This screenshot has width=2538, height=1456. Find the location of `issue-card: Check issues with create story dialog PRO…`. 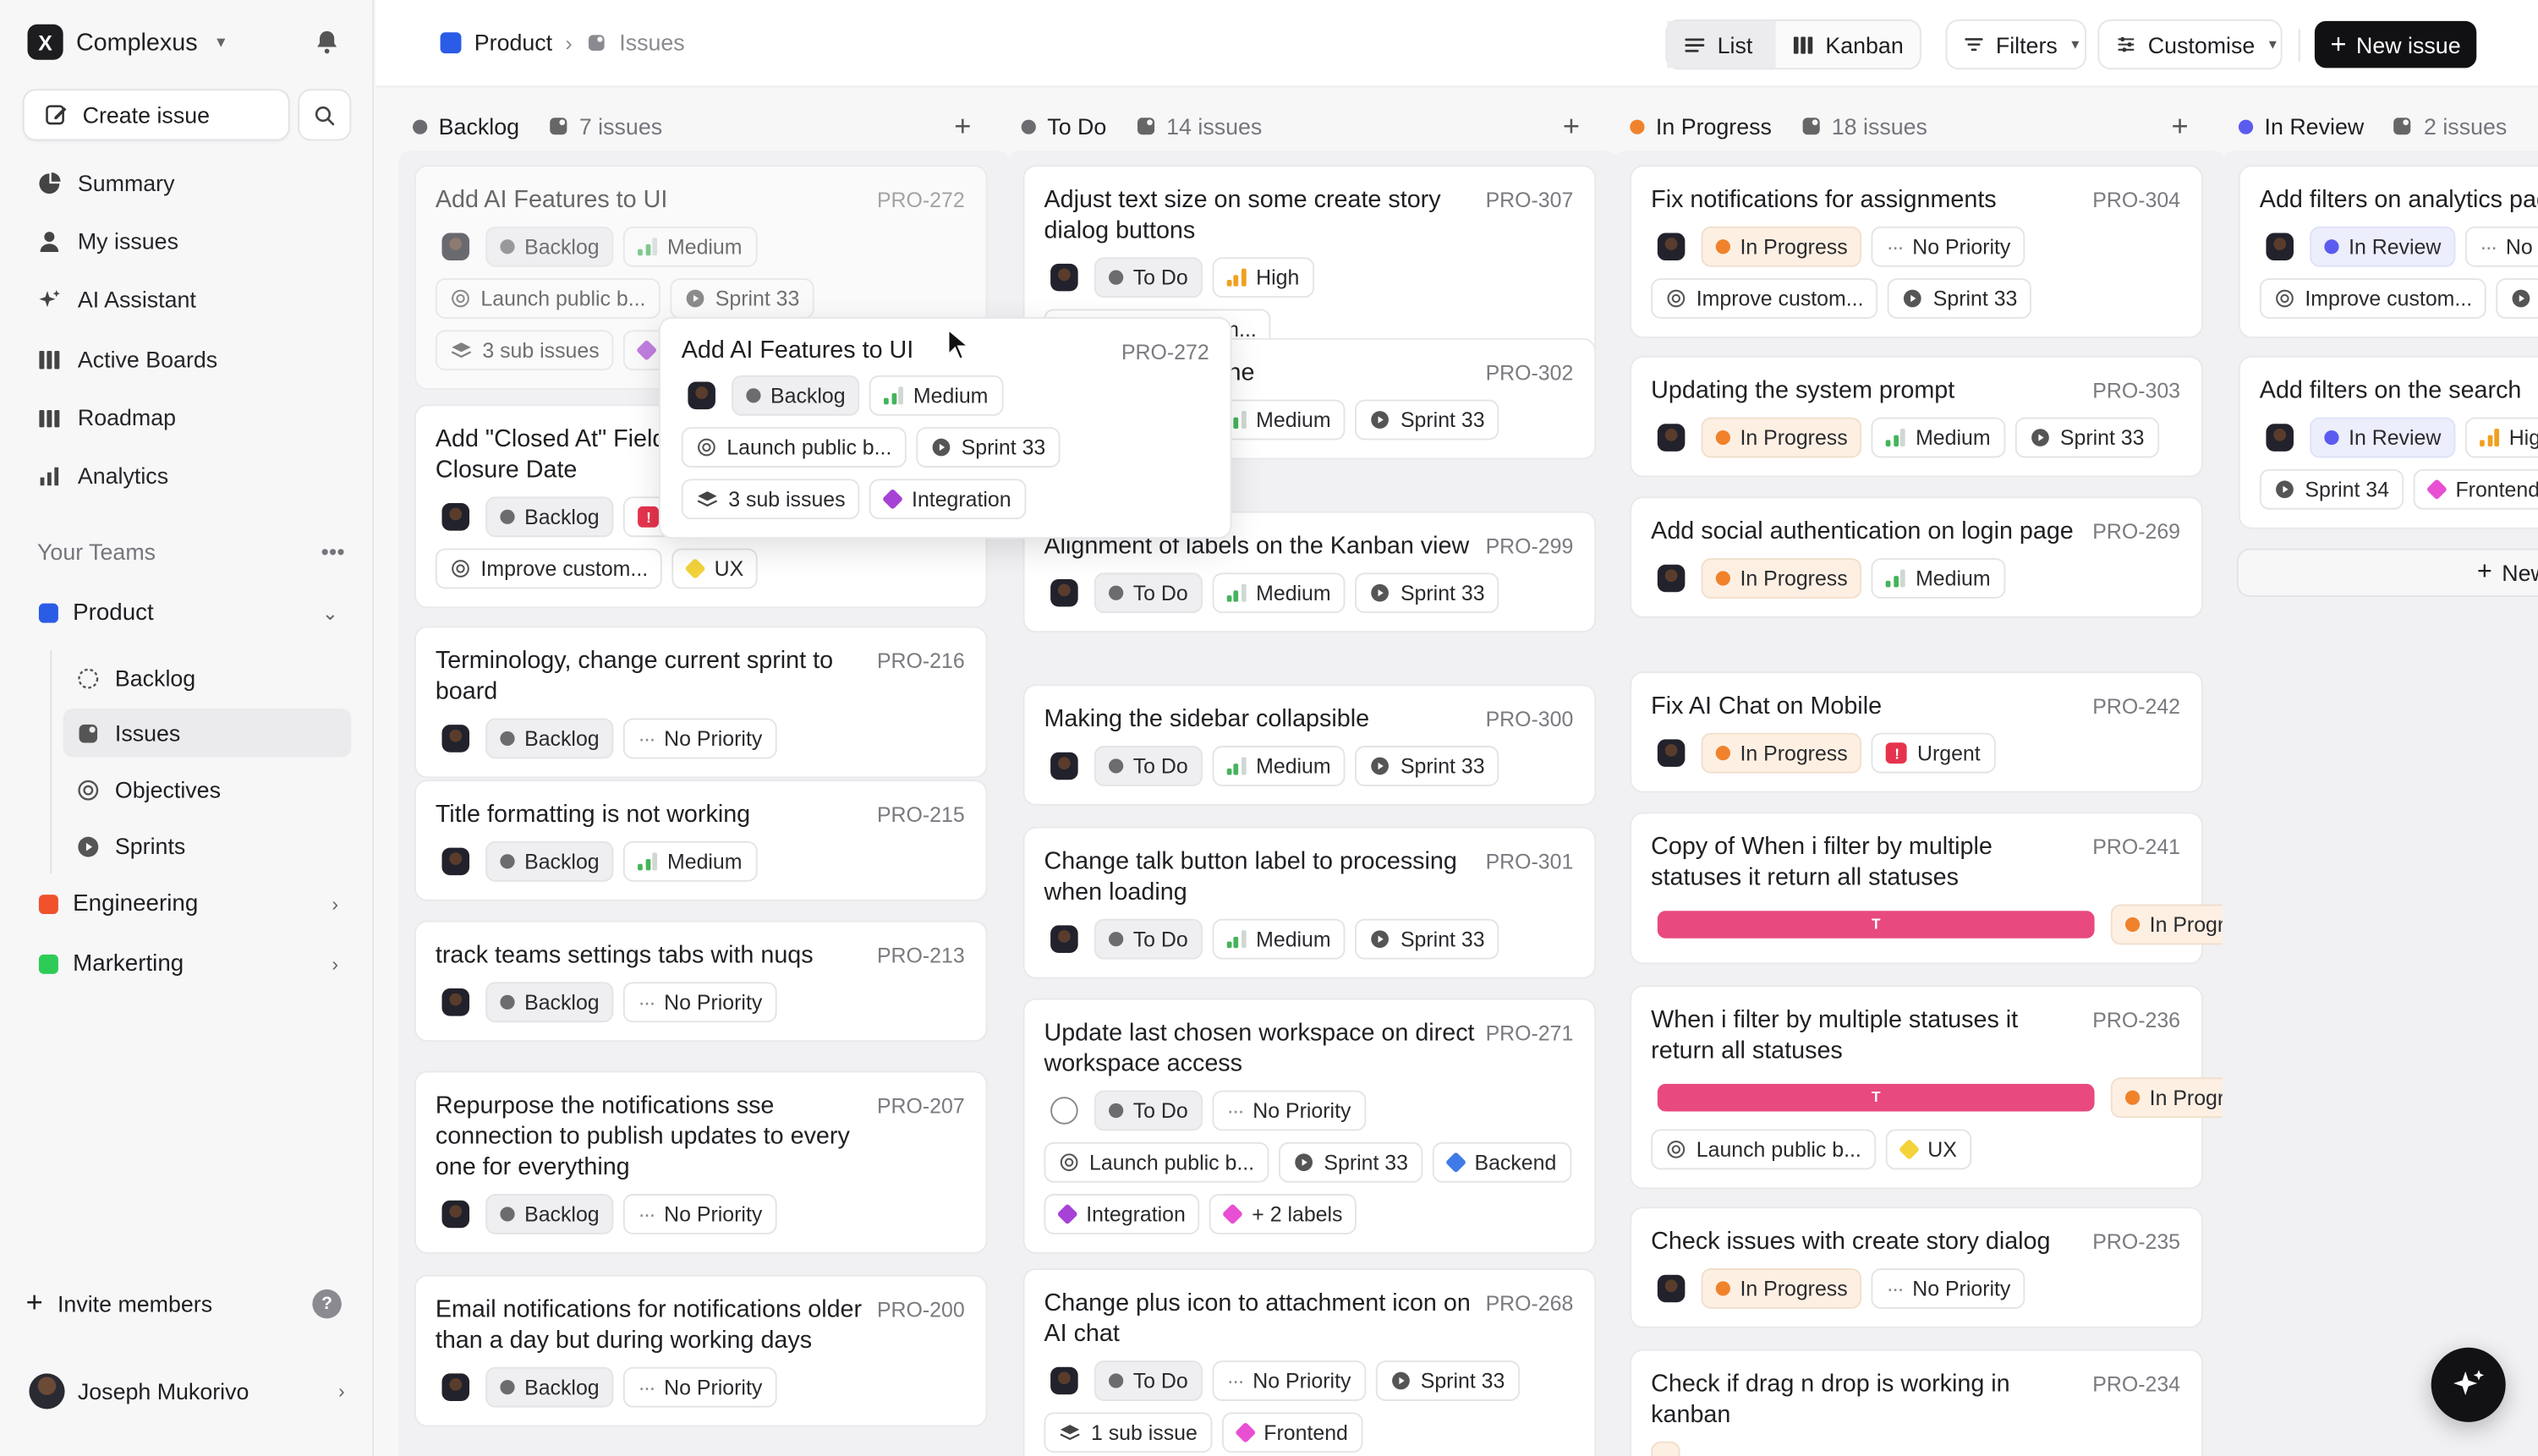

issue-card: Check issues with create story dialog PRO… is located at coordinates (1917, 1267).